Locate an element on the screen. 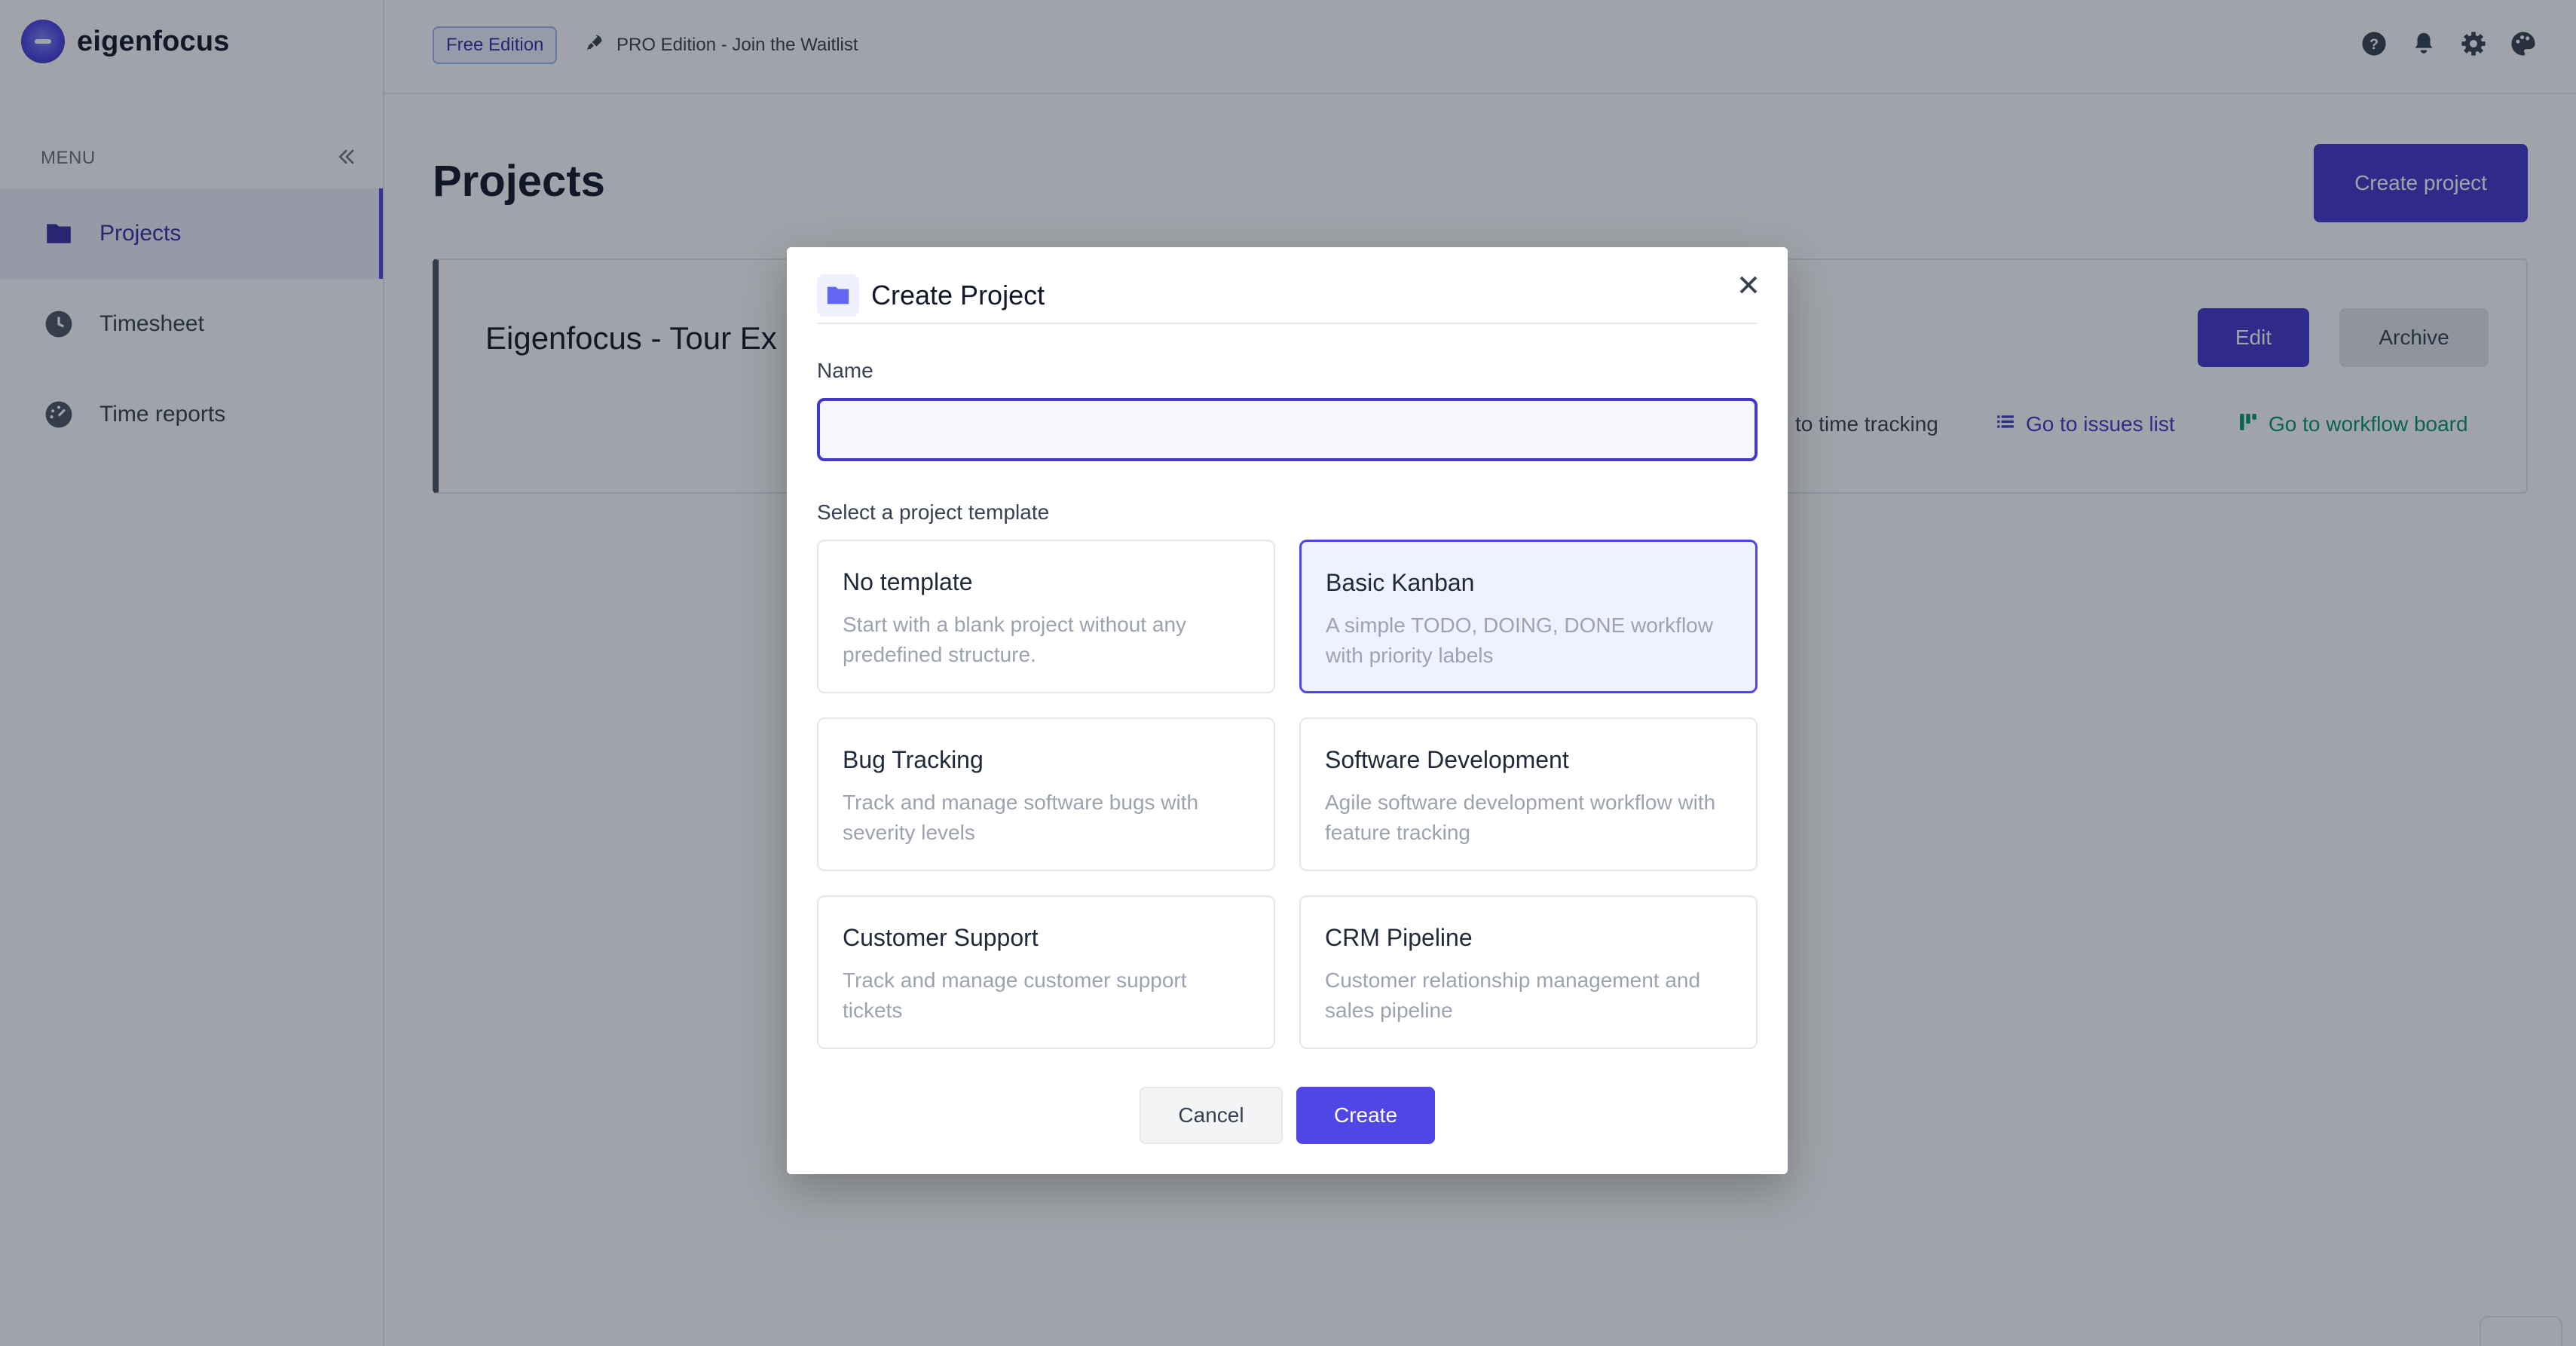 The width and height of the screenshot is (2576, 1346). create-button: Create is located at coordinates (1366, 1115).